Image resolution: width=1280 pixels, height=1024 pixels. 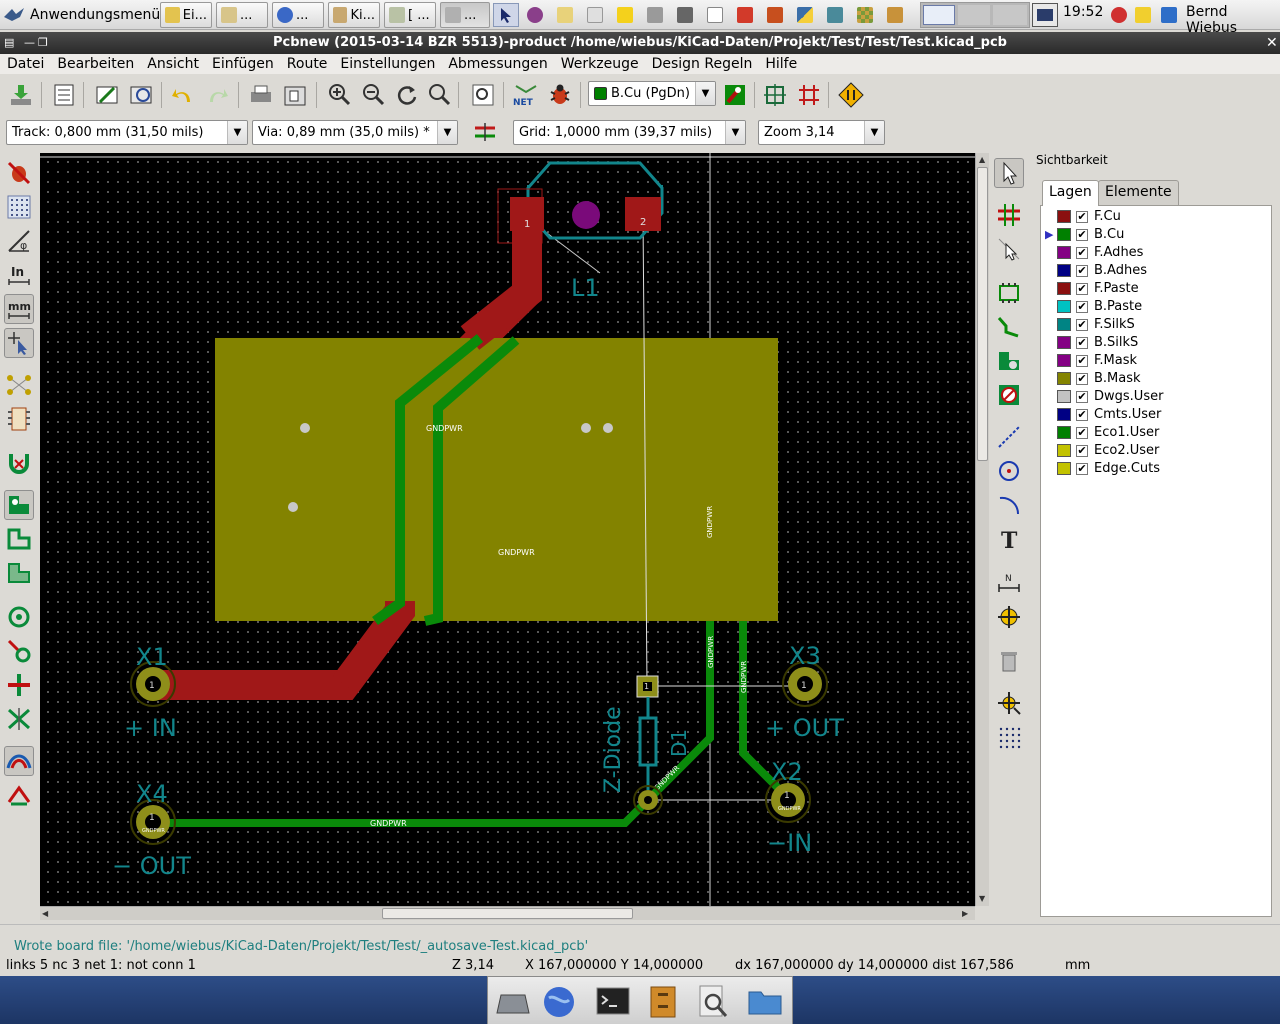 I want to click on application-menu: Anwendungsmenü, so click(x=81, y=15).